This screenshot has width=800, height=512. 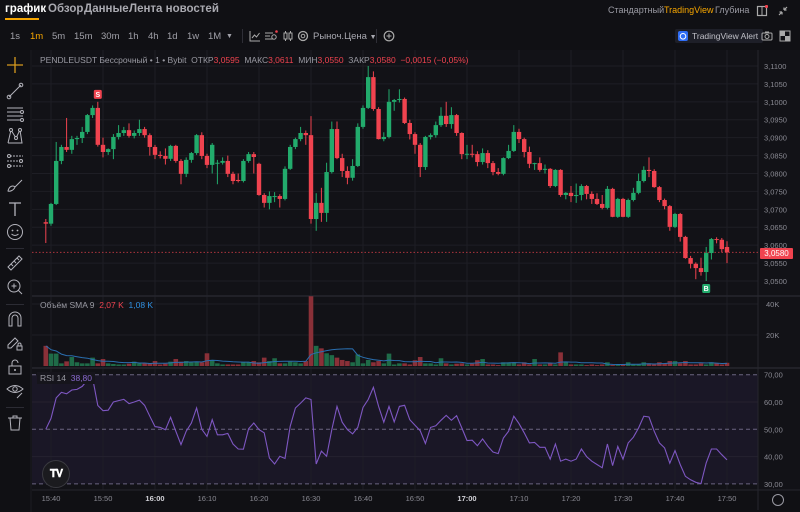 I want to click on indicators-icon, so click(x=255, y=36).